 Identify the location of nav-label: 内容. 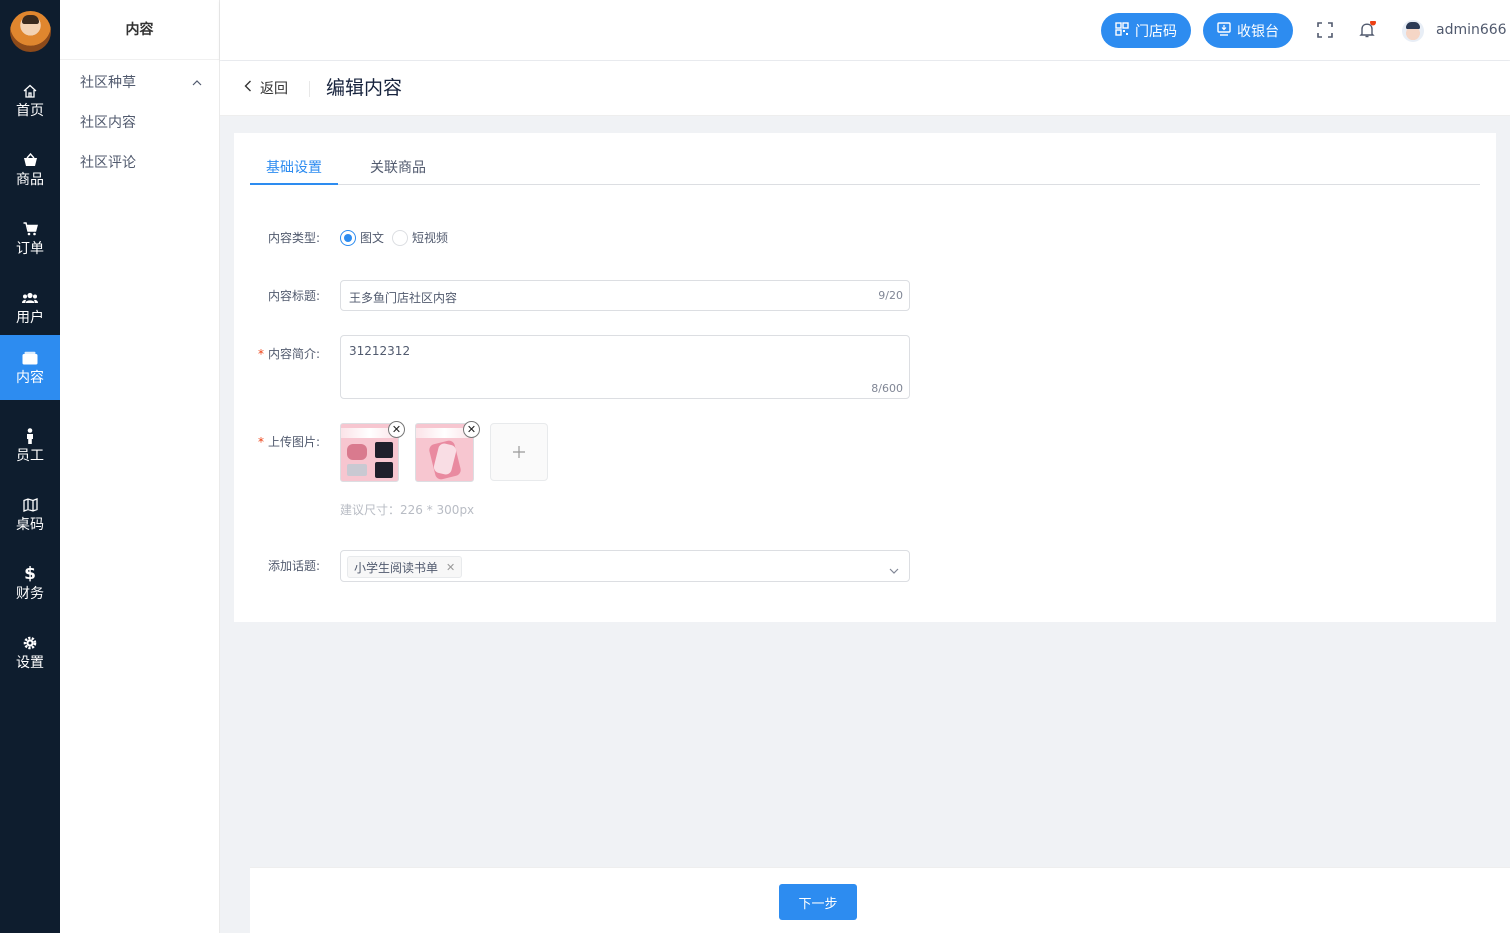
(30, 377).